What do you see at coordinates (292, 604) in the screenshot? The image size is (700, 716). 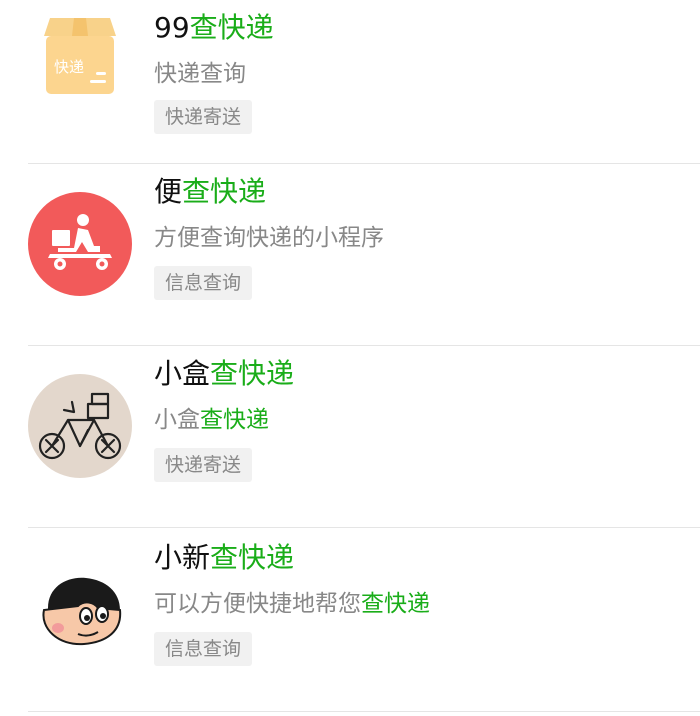 I see `result-description: 可以方便快捷地帮您查快递` at bounding box center [292, 604].